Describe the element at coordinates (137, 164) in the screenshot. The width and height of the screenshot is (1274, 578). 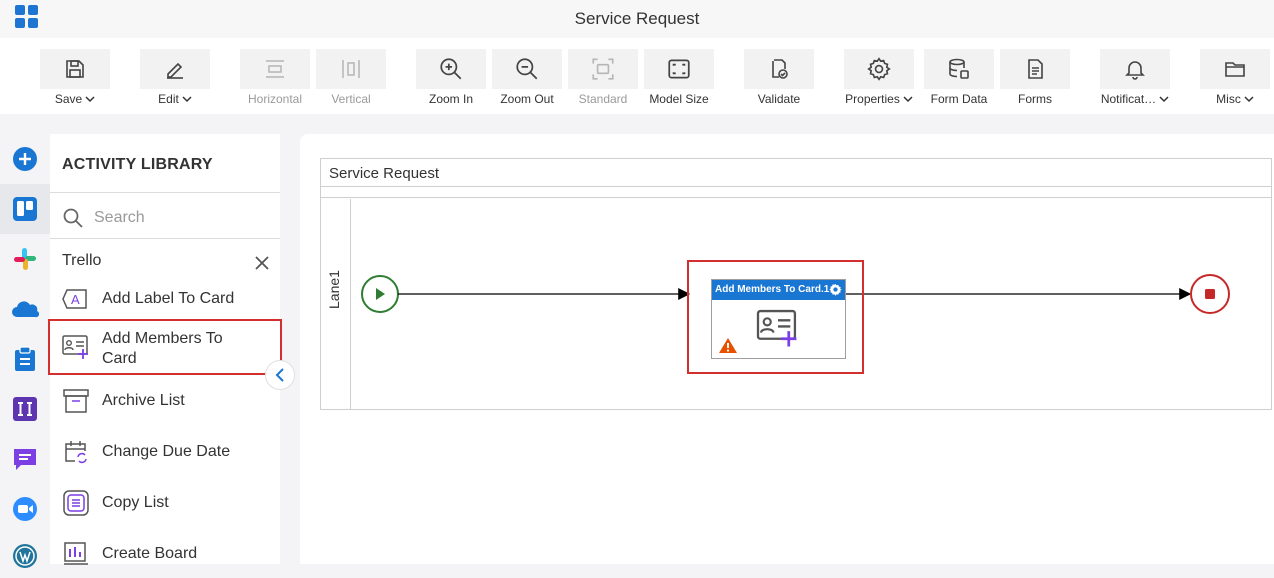
I see `activity-library-title: ACTIVITY LIBRARY` at that location.